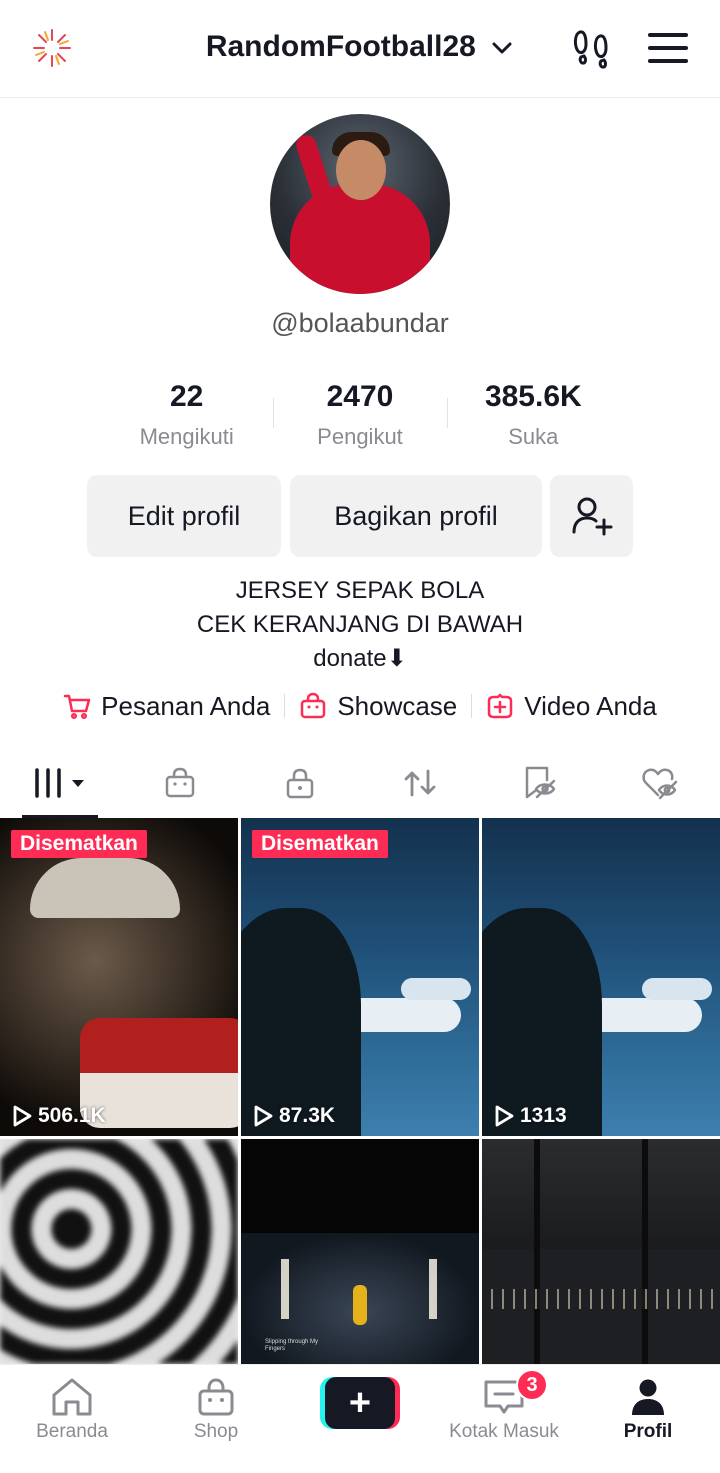 This screenshot has height=1473, width=720. I want to click on bag-icon, so click(313, 705).